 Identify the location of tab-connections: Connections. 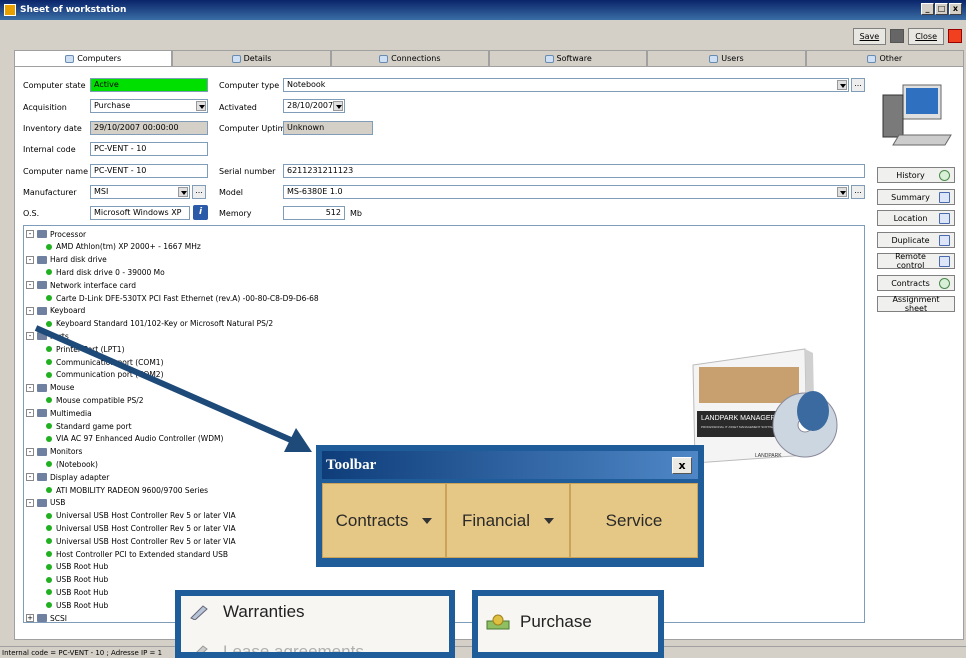
(409, 58).